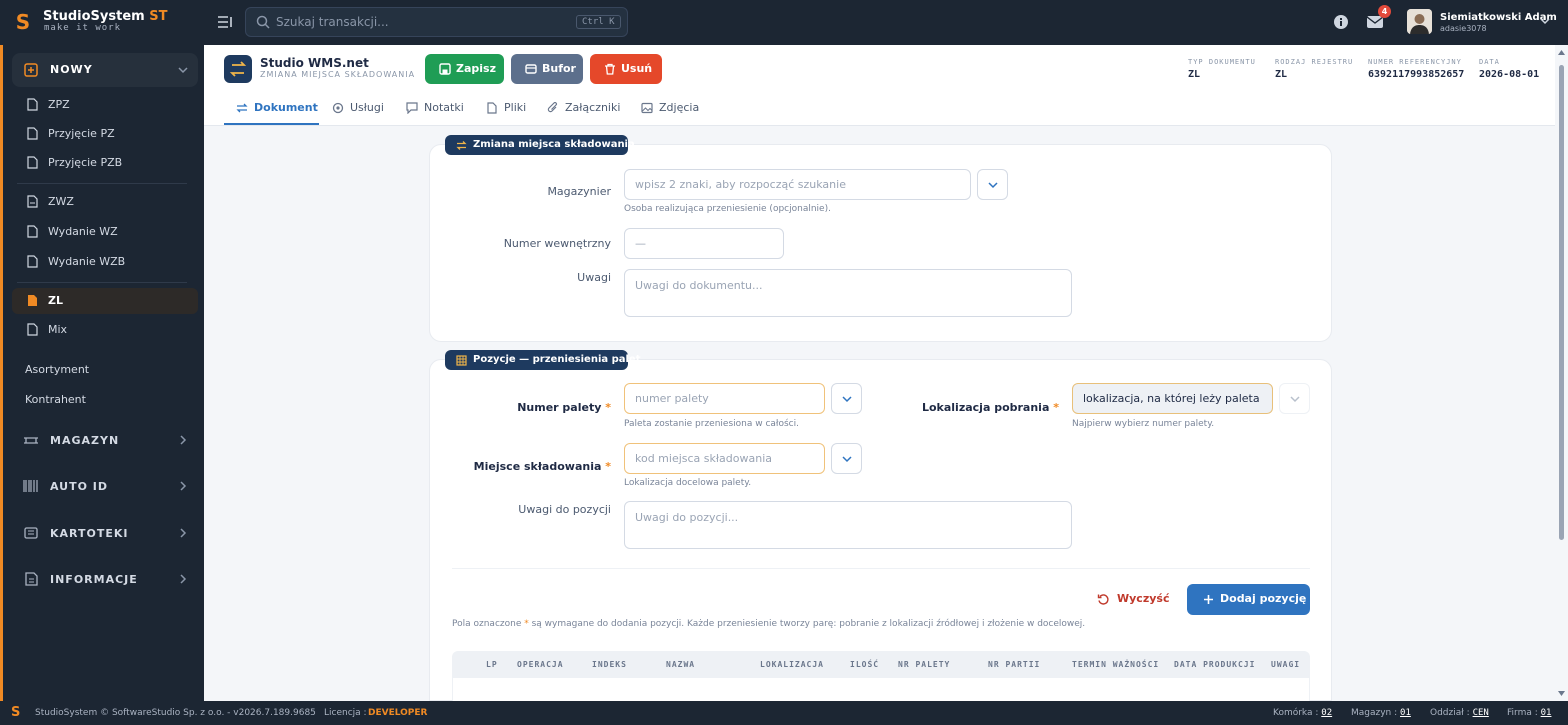  What do you see at coordinates (412, 108) in the screenshot?
I see `comment-icon` at bounding box center [412, 108].